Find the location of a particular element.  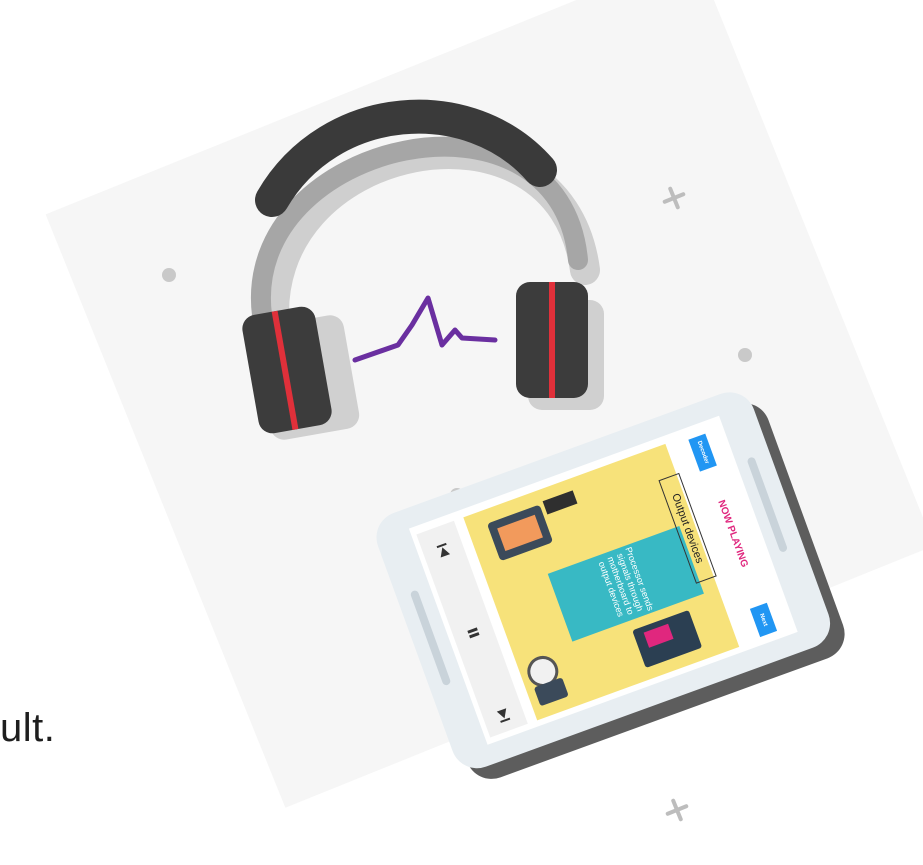

next-button-label: Next is located at coordinates (763, 620).